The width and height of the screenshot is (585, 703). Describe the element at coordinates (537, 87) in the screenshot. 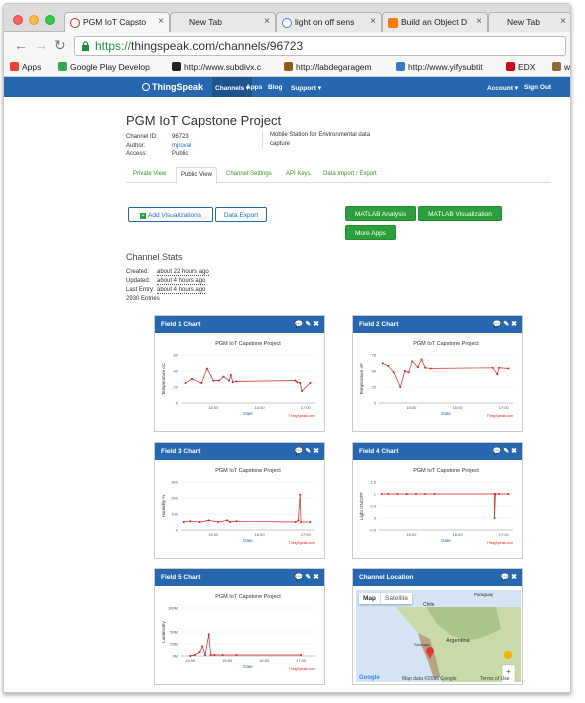

I see `nav-sign-out: Sign Out` at that location.